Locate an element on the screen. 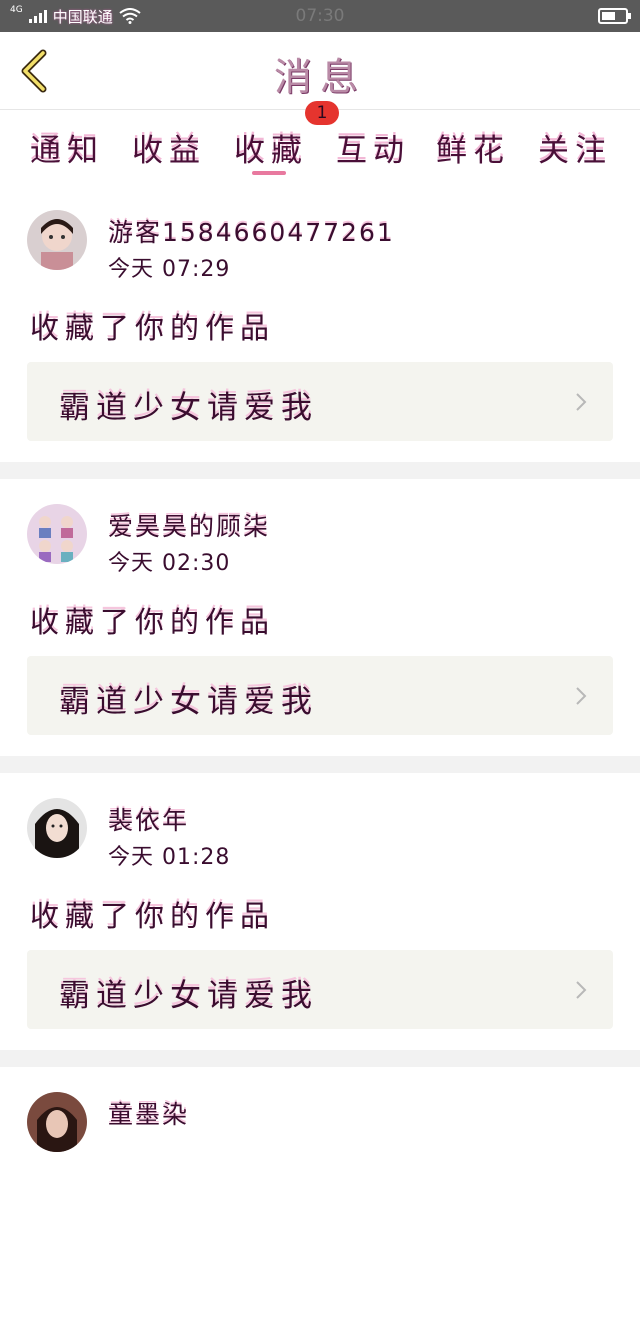 This screenshot has width=640, height=1344. wifi-icon is located at coordinates (130, 16).